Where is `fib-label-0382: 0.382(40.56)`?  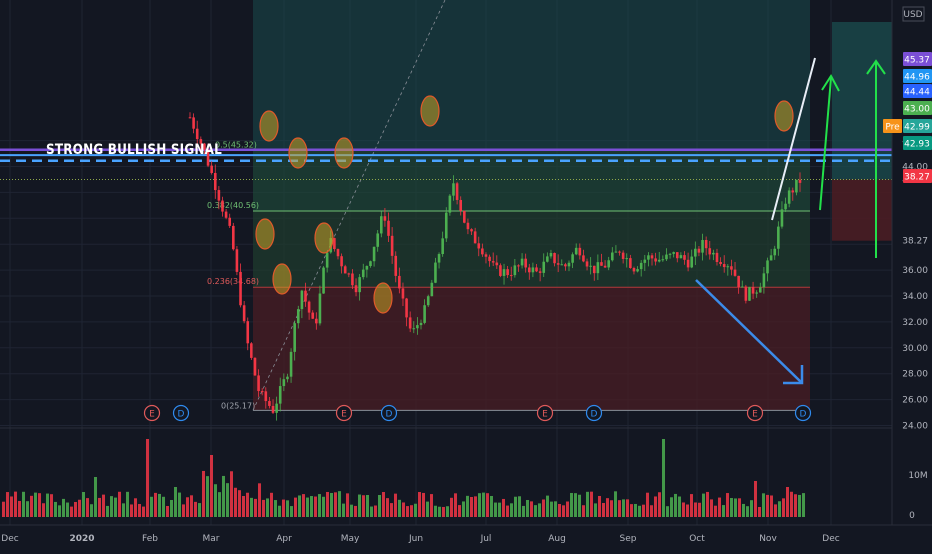 fib-label-0382: 0.382(40.56) is located at coordinates (233, 205).